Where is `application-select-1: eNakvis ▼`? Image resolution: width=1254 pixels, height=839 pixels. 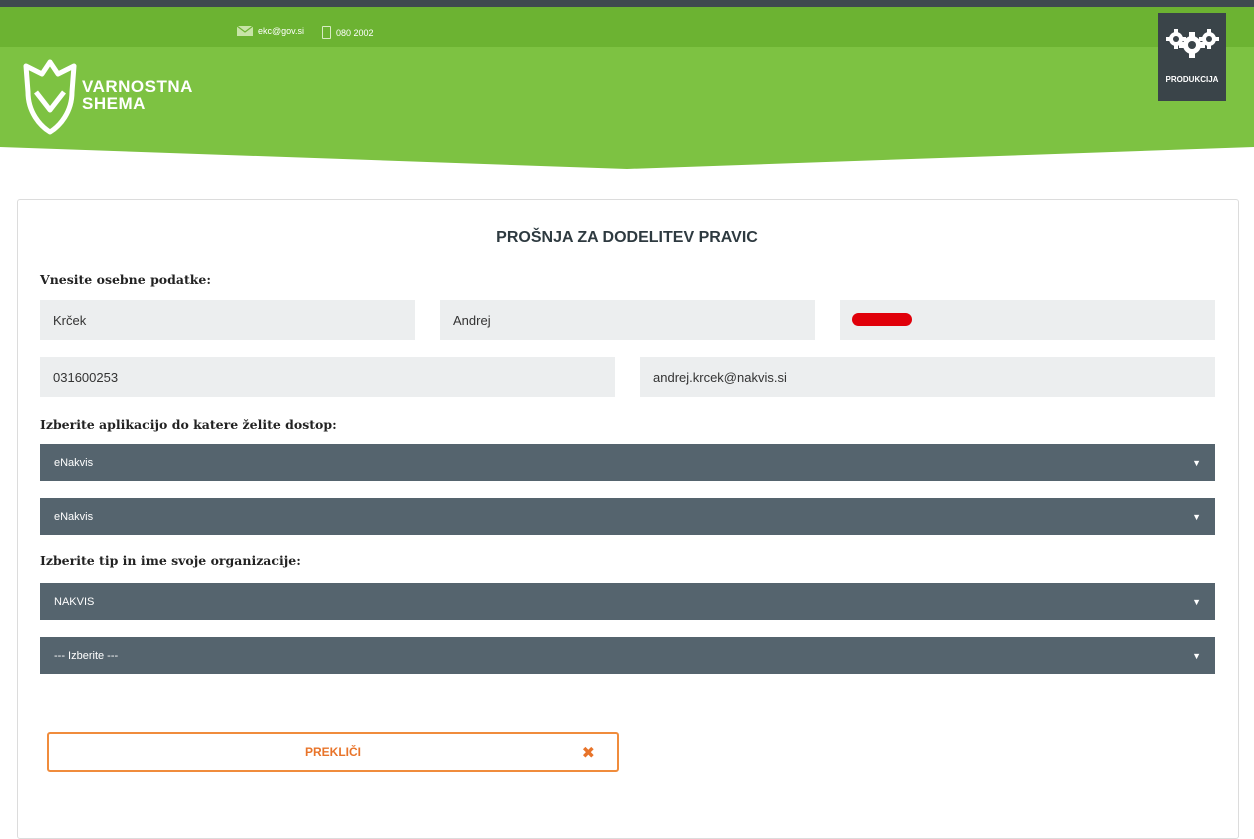
application-select-1: eNakvis ▼ is located at coordinates (627, 462).